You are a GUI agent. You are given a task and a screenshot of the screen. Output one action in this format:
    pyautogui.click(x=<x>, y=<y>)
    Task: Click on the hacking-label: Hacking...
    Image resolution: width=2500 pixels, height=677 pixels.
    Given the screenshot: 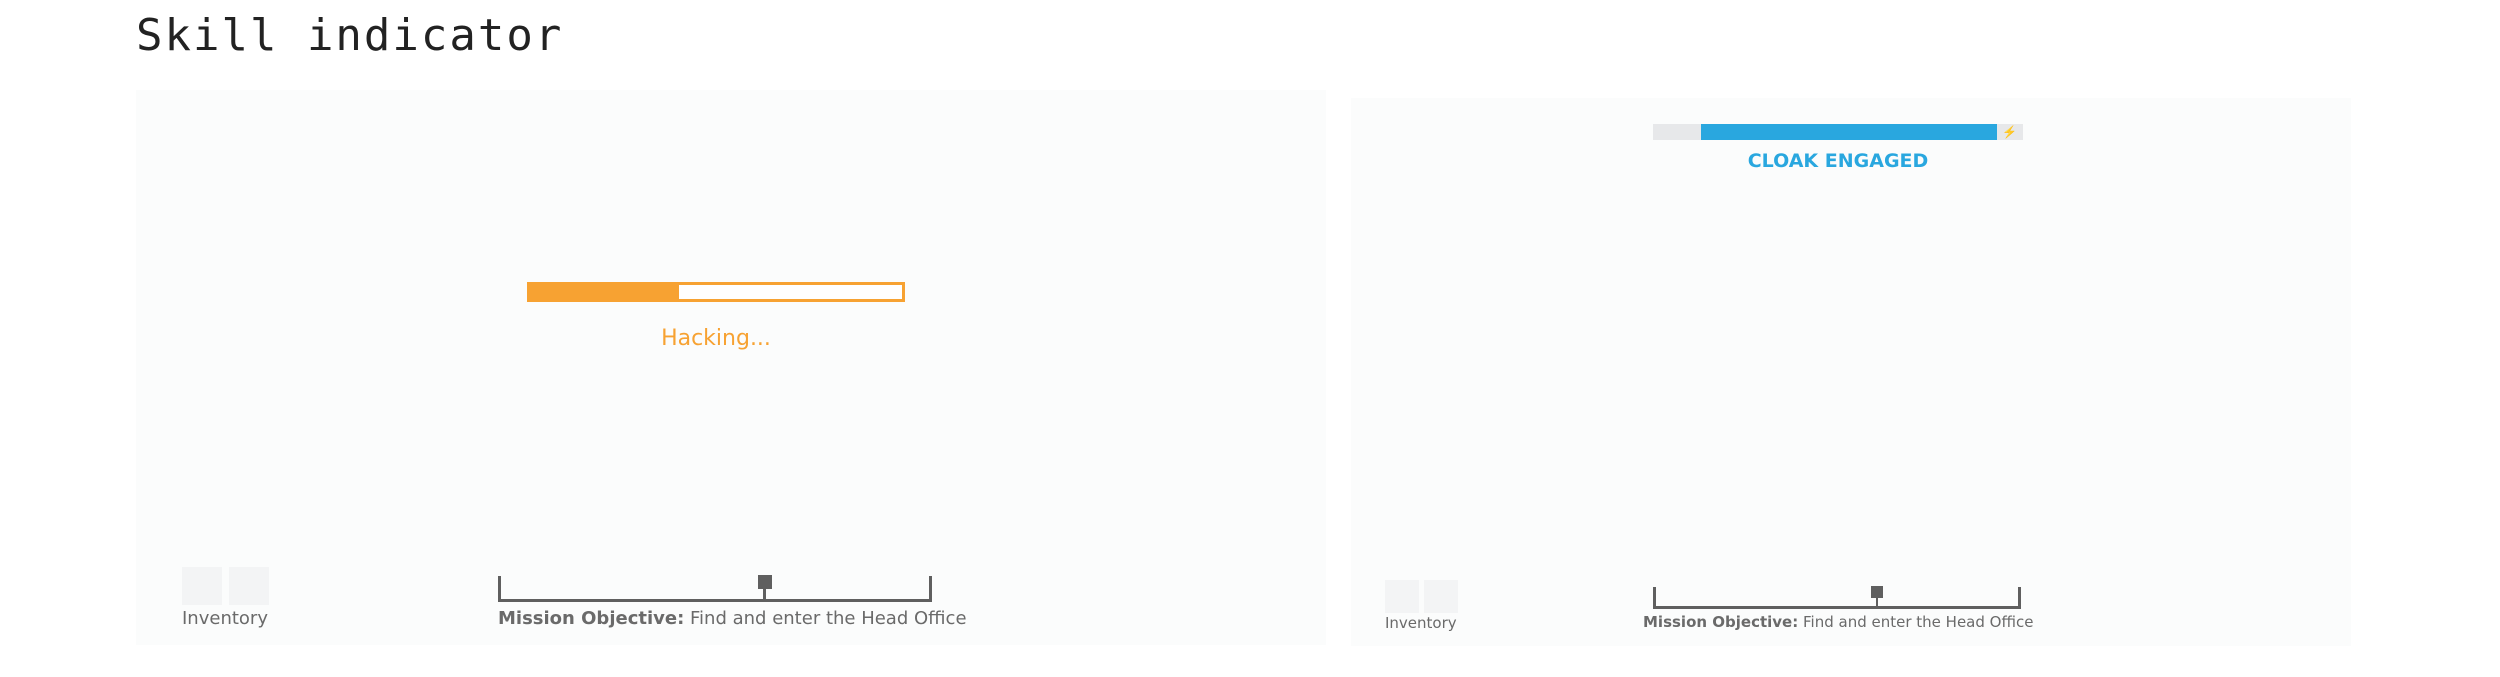 What is the action you would take?
    pyautogui.click(x=716, y=338)
    